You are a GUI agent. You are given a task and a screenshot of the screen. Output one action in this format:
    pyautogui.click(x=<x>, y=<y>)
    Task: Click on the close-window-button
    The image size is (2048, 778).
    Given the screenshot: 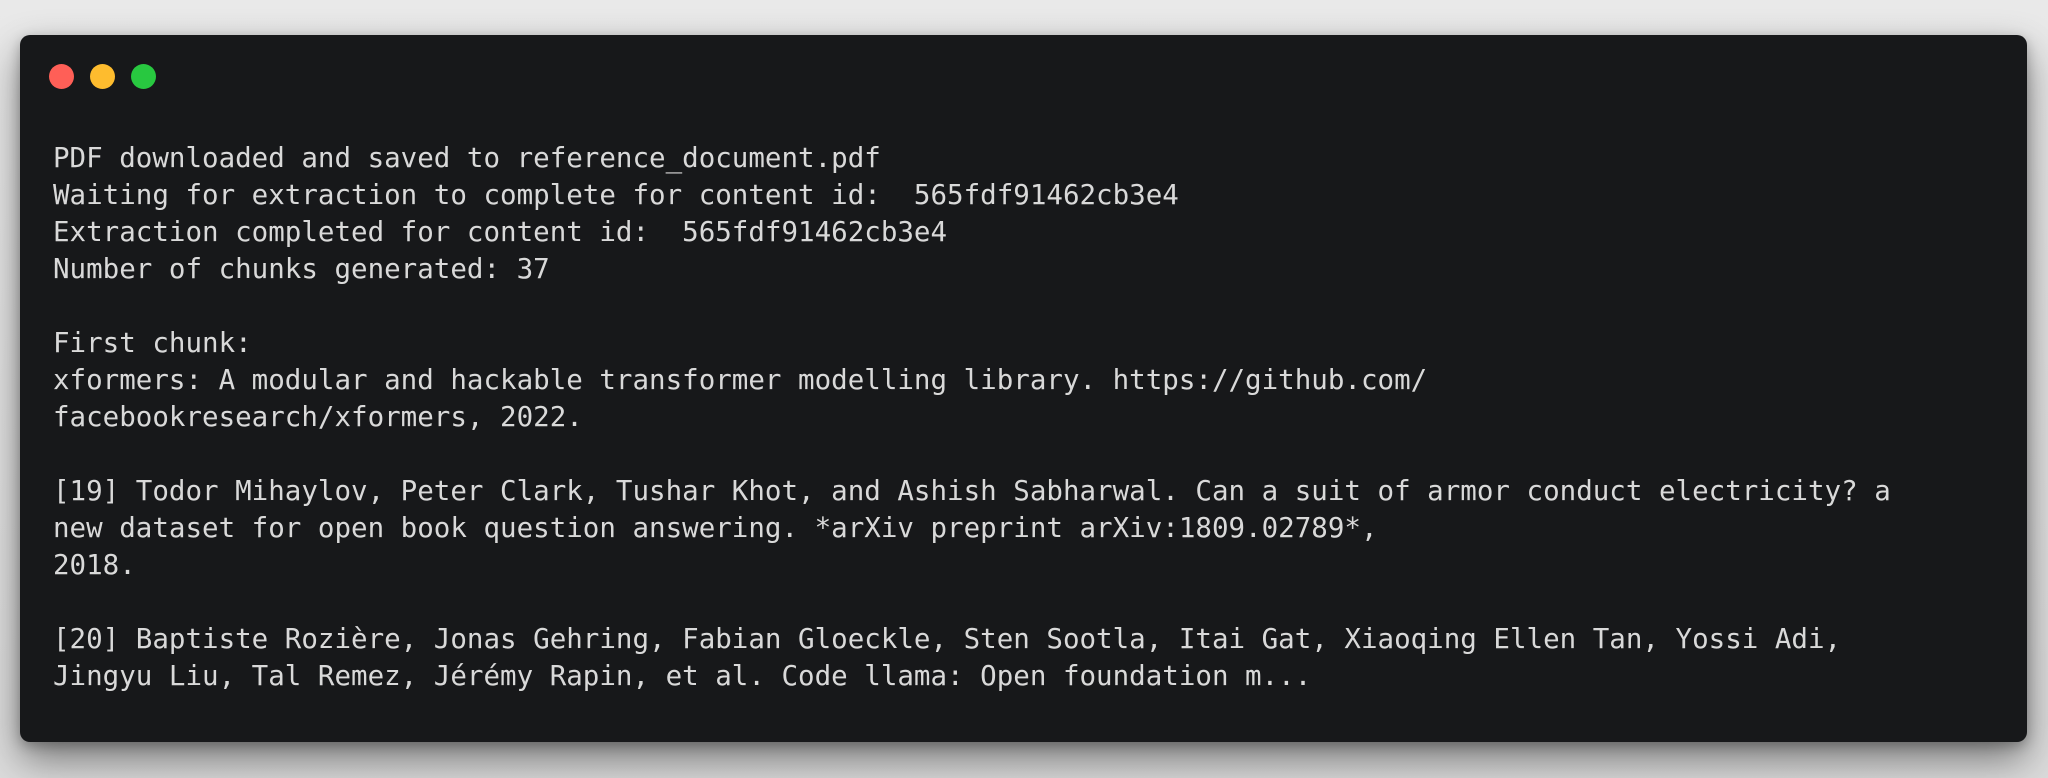 What is the action you would take?
    pyautogui.click(x=61, y=76)
    